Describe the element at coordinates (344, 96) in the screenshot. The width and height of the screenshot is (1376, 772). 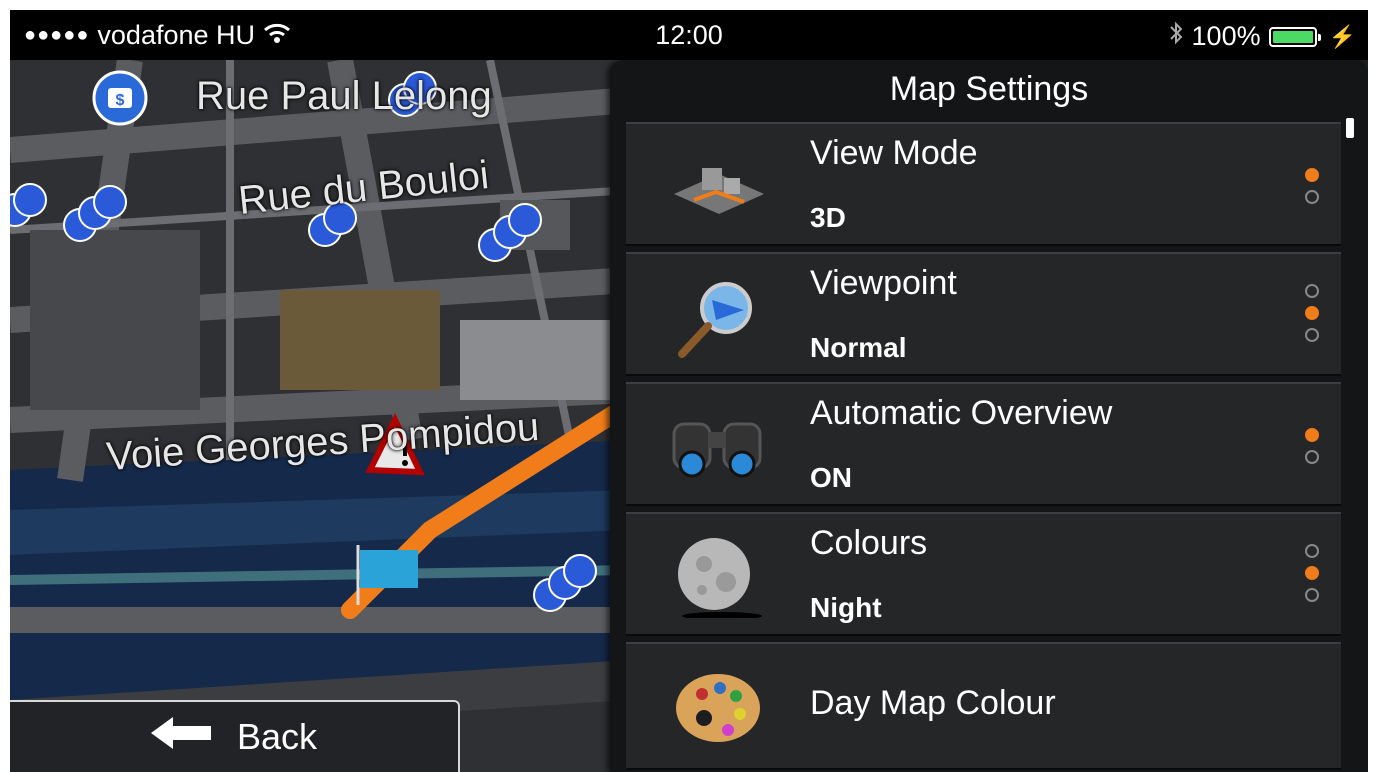
I see `street-label: Rue Paul Lelong` at that location.